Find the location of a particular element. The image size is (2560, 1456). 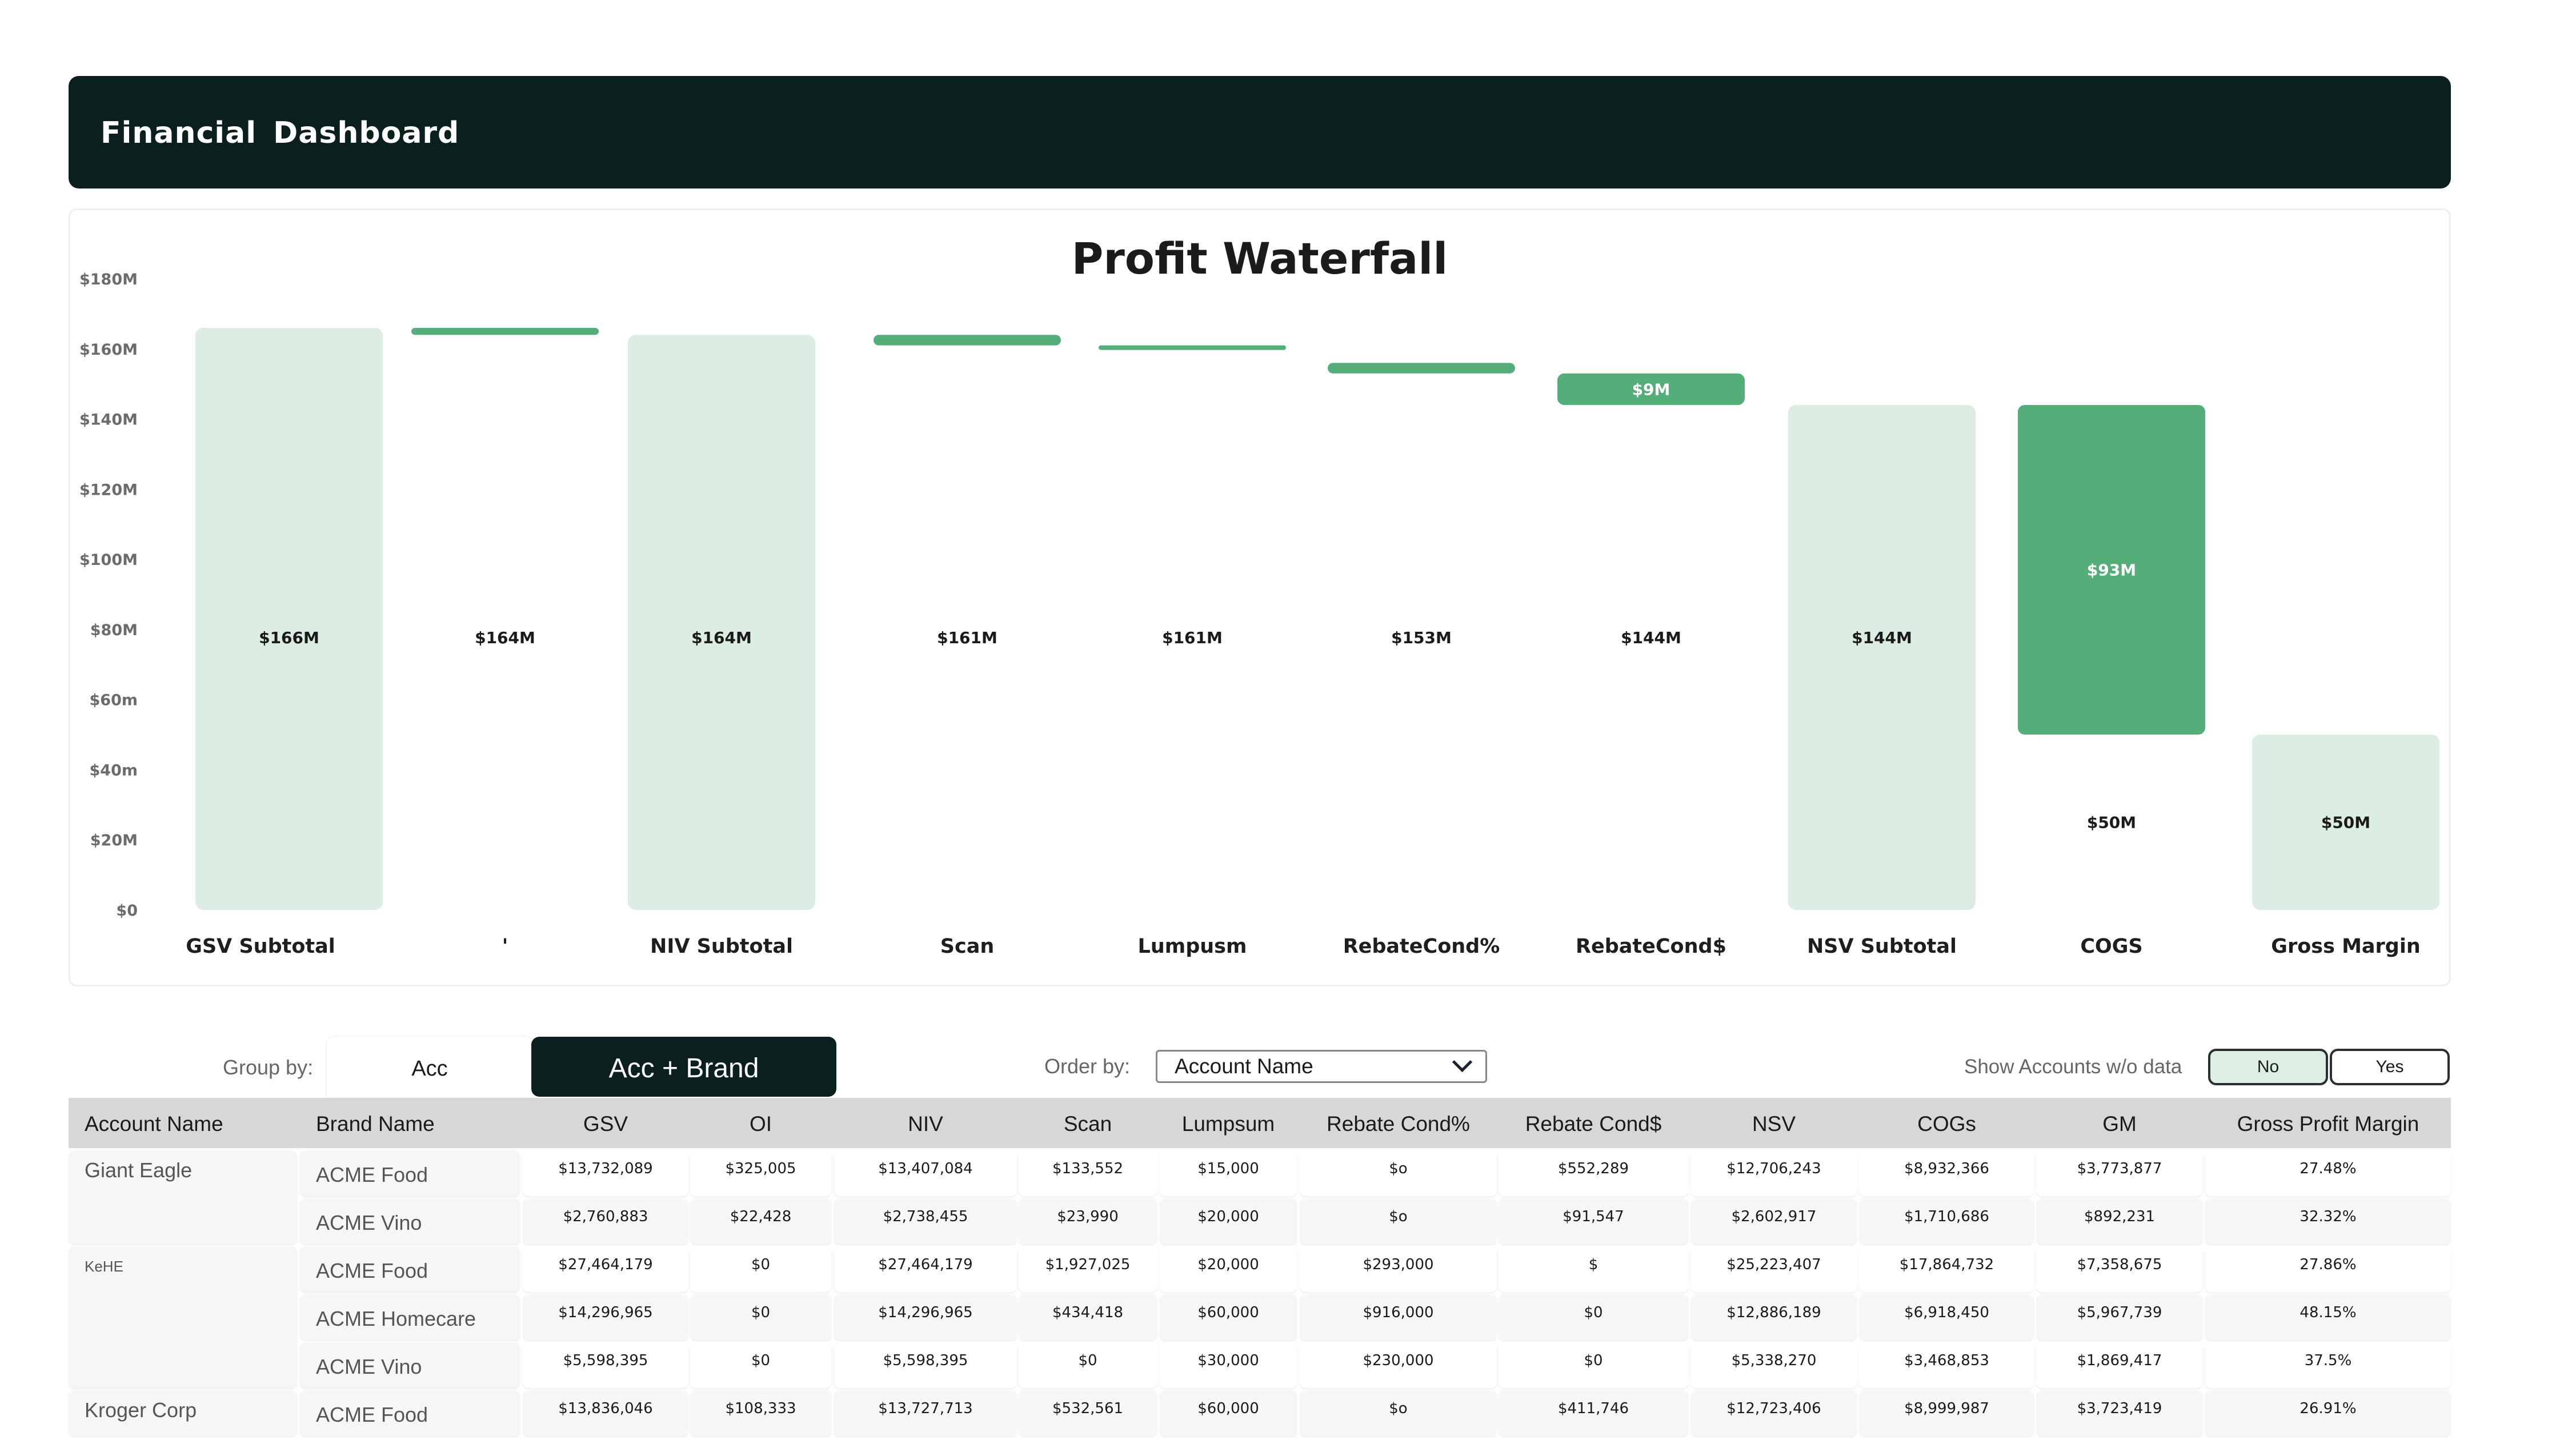

column-header: Rebate Cond% is located at coordinates (1398, 1123).